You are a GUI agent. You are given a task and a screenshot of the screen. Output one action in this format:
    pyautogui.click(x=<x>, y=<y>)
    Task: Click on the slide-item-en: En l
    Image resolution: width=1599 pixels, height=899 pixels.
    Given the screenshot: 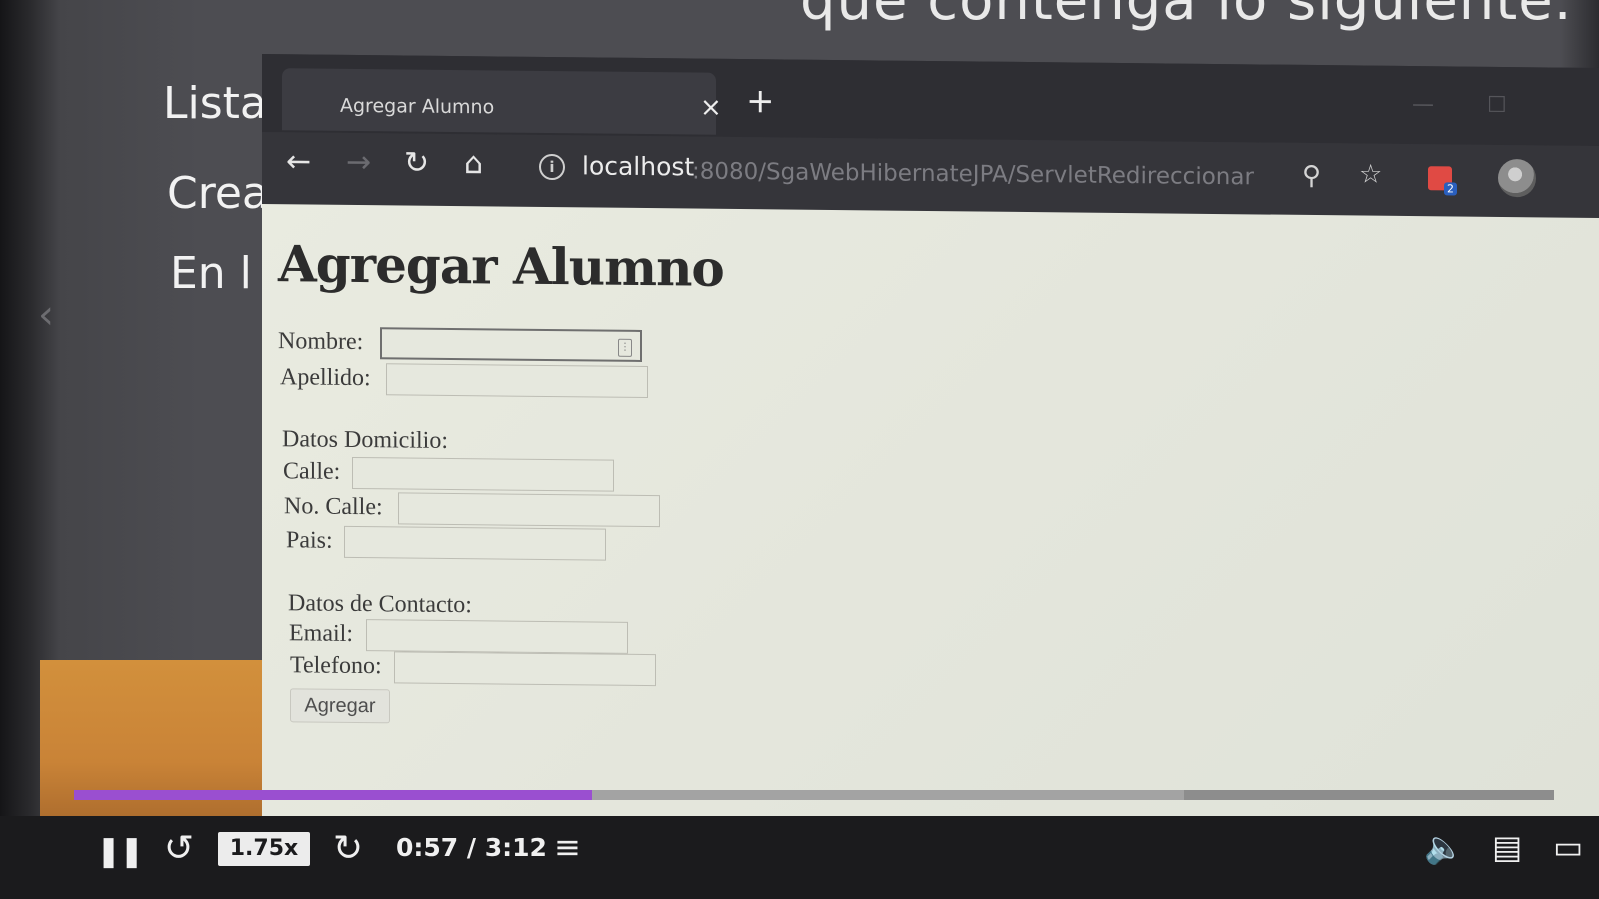 What is the action you would take?
    pyautogui.click(x=211, y=273)
    